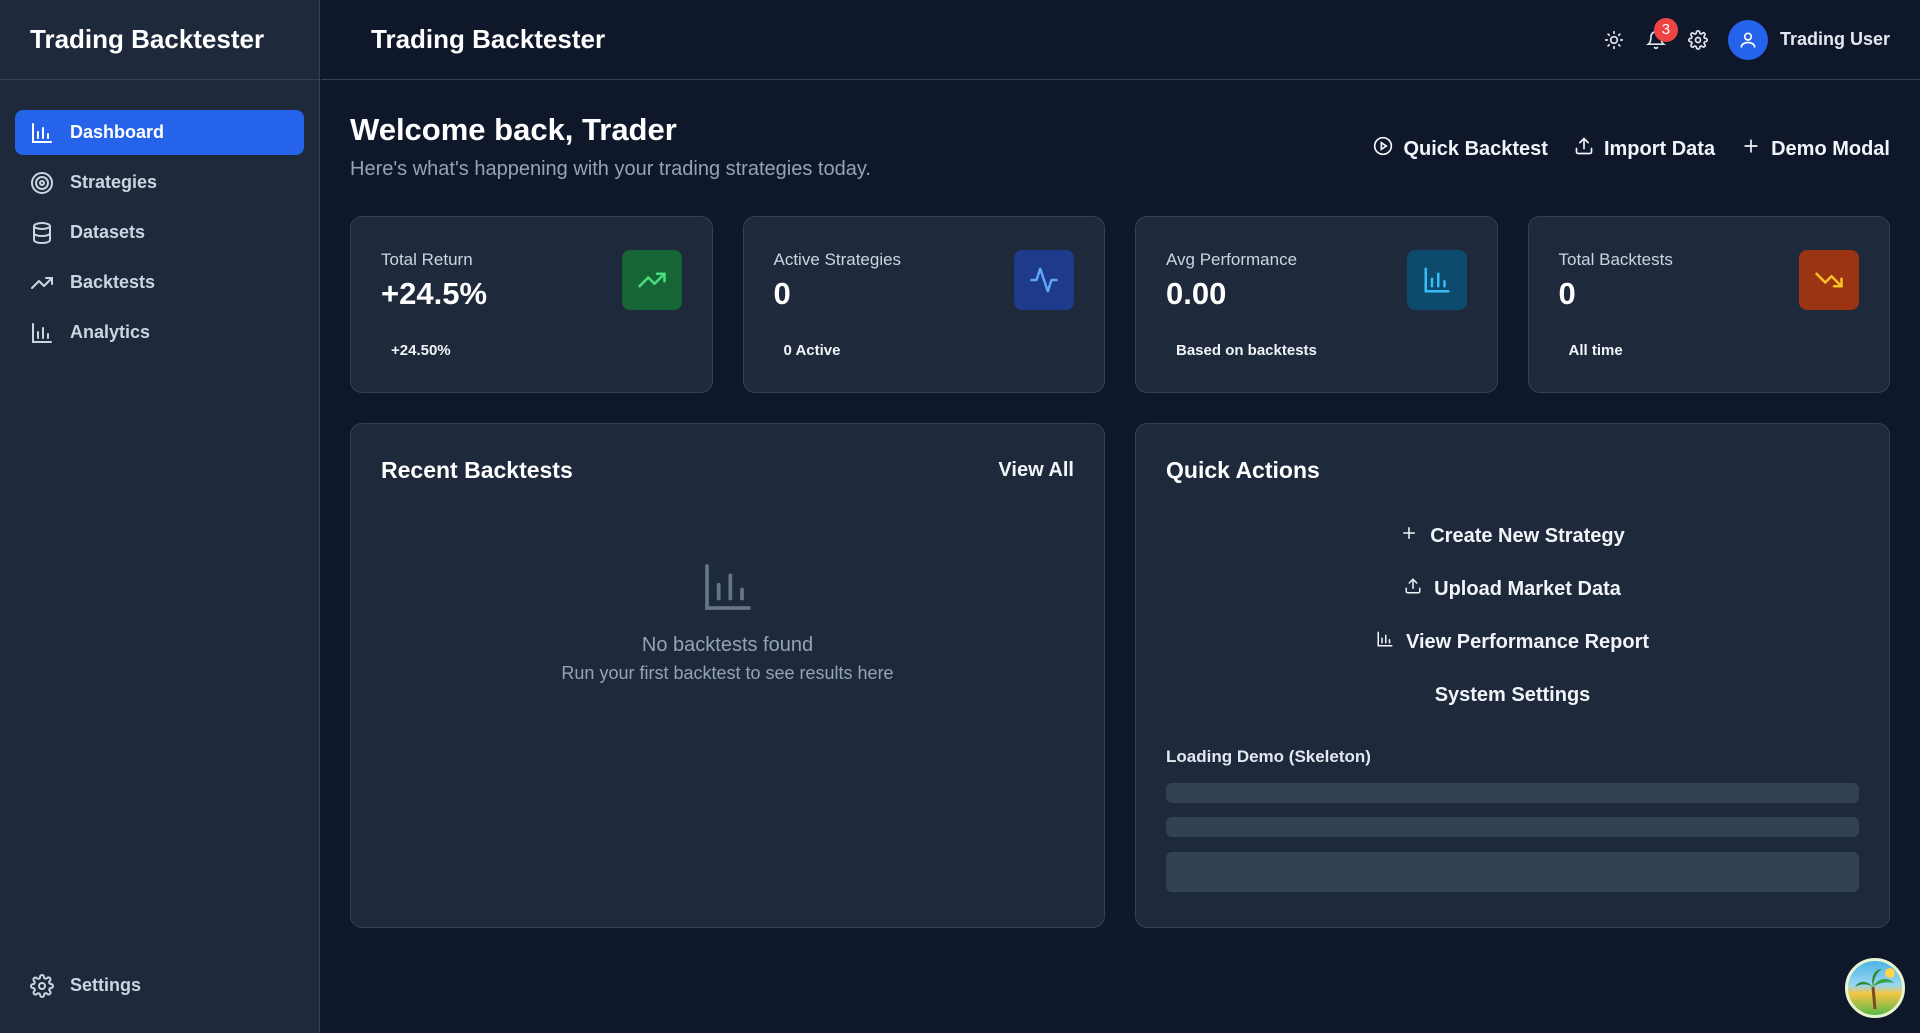  Describe the element at coordinates (1246, 350) in the screenshot. I see `stat-note: Based on backtests` at that location.